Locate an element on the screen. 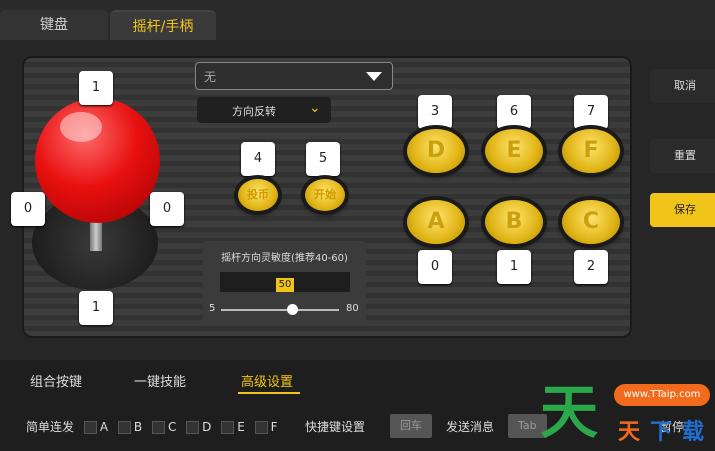 The image size is (715, 451). tab-combo-keys: 组合按键 is located at coordinates (56, 380).